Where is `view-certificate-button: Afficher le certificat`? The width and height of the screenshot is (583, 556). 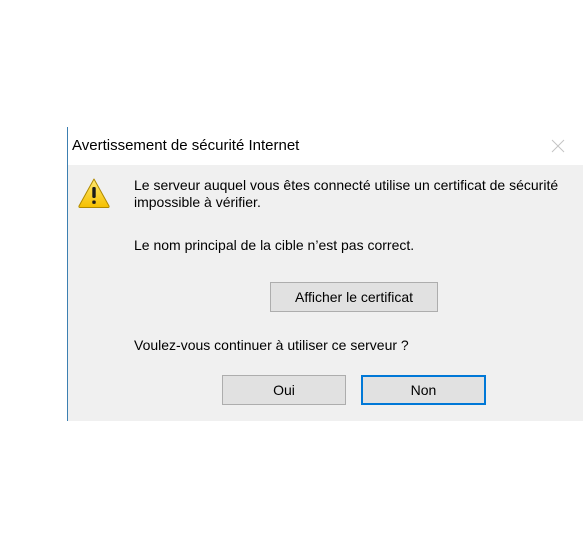
view-certificate-button: Afficher le certificat is located at coordinates (354, 297).